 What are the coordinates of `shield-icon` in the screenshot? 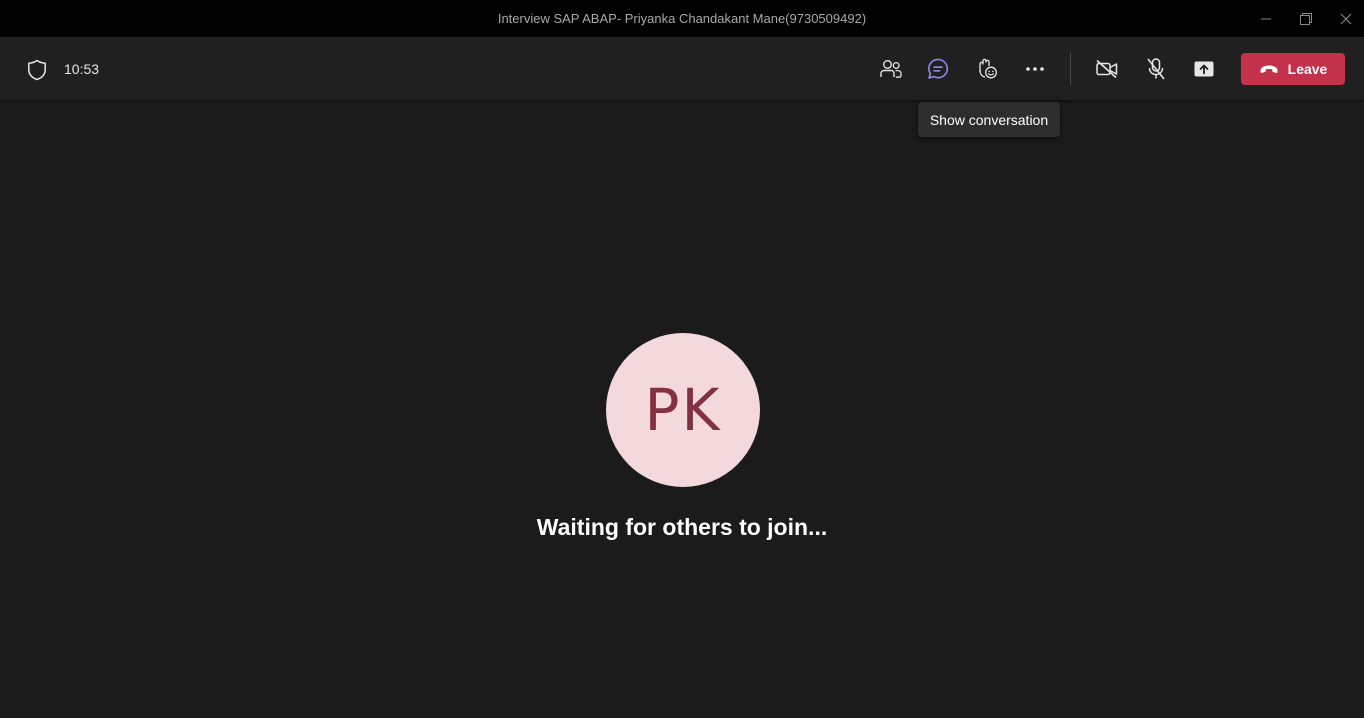 It's located at (37, 70).